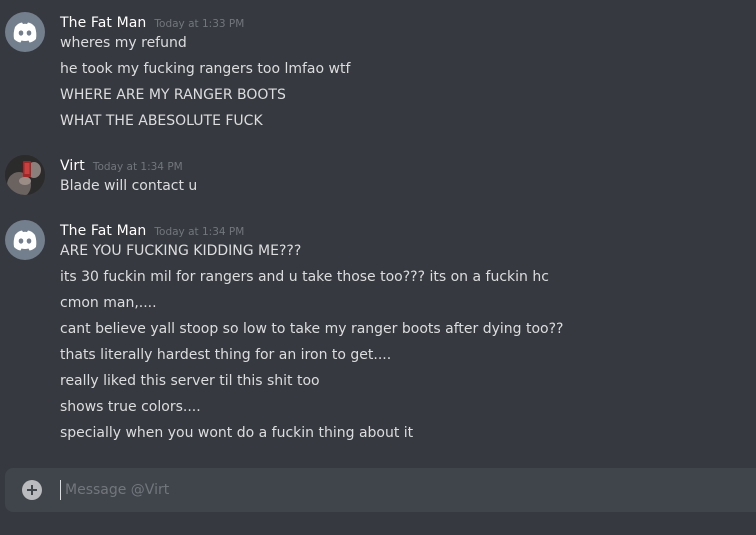 The height and width of the screenshot is (535, 756). Describe the element at coordinates (199, 24) in the screenshot. I see `timestamp: Today at 1:33 PM` at that location.